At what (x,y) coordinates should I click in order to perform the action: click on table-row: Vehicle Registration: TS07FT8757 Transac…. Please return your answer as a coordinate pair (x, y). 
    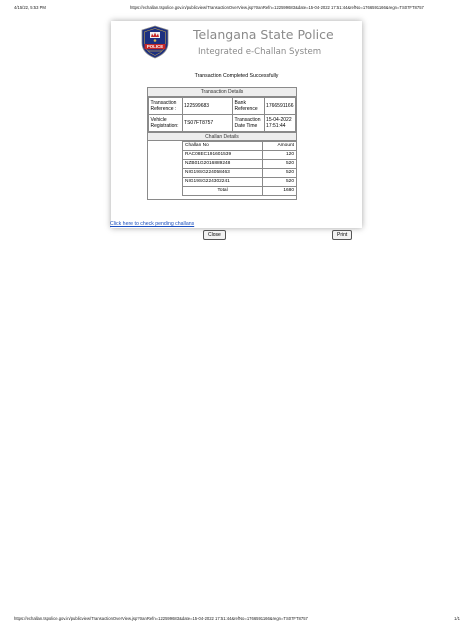
    Looking at the image, I should click on (222, 123).